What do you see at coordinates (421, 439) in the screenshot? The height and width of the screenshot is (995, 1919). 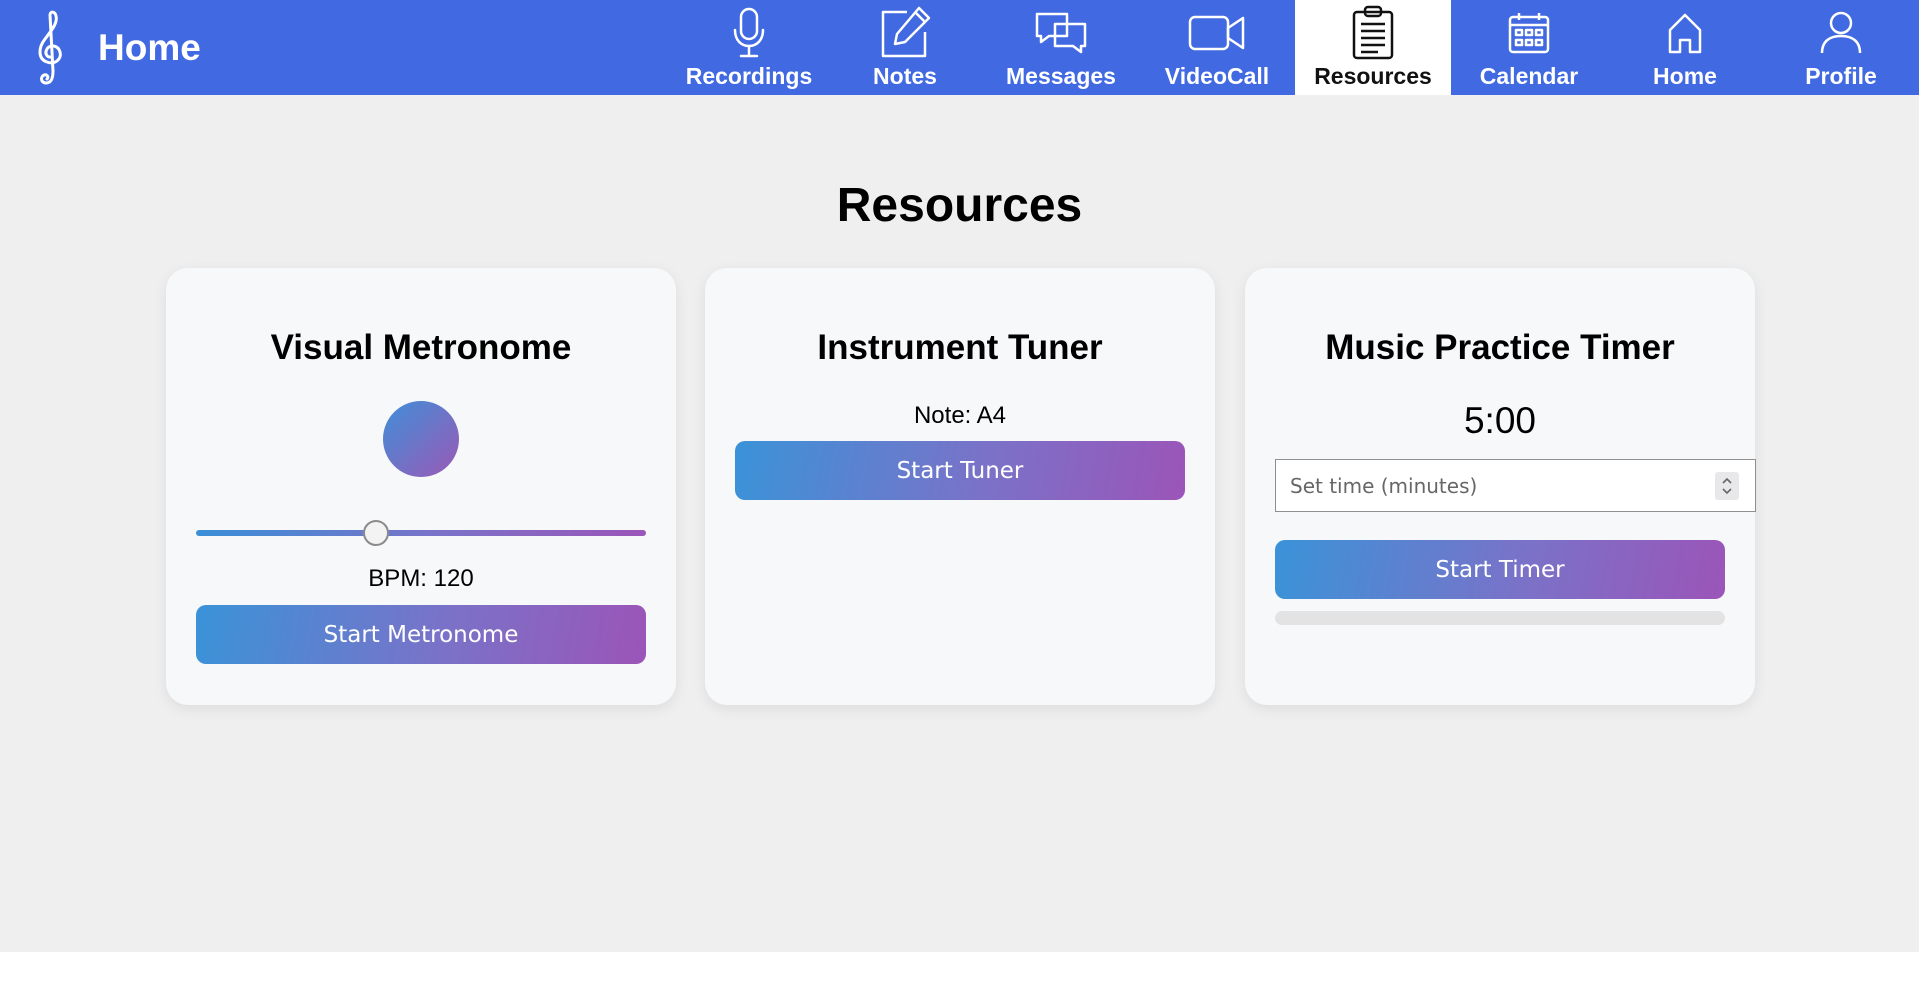 I see `metronome-pulse-indicator` at bounding box center [421, 439].